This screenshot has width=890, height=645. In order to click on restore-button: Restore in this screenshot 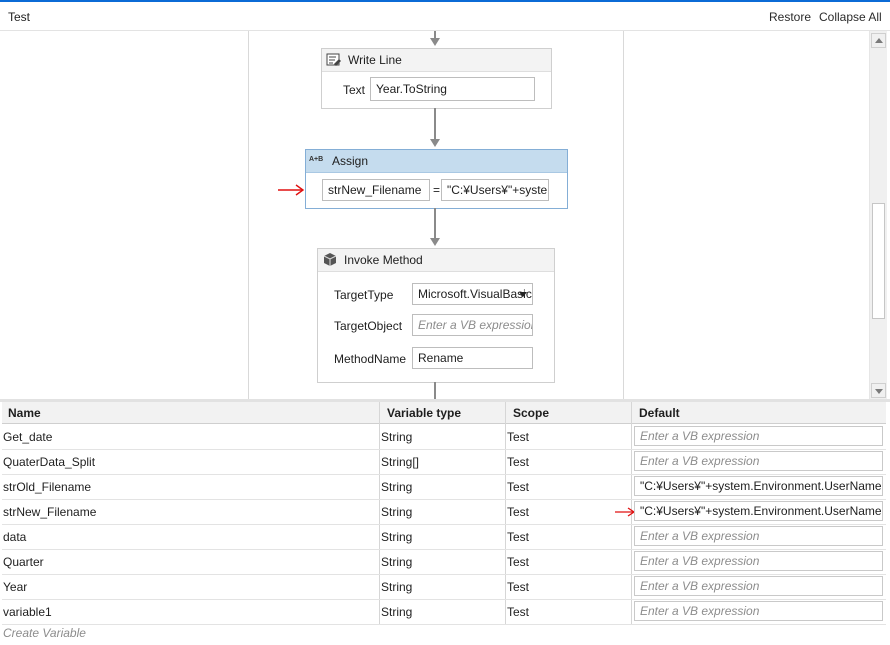, I will do `click(790, 17)`.